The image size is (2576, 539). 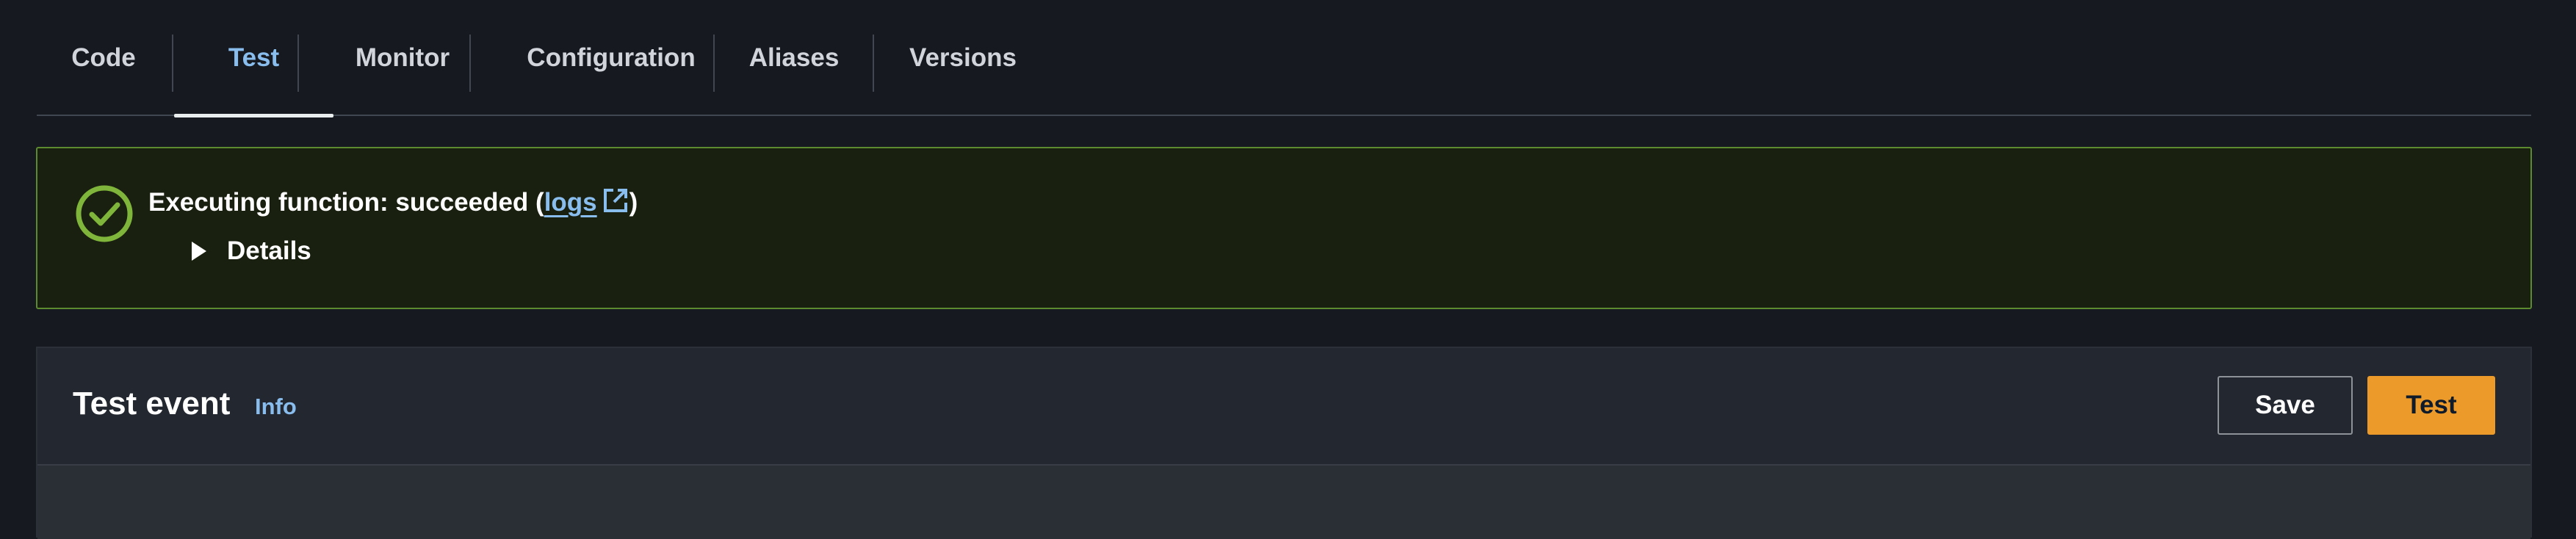 I want to click on save-button-label: Save, so click(x=2285, y=405).